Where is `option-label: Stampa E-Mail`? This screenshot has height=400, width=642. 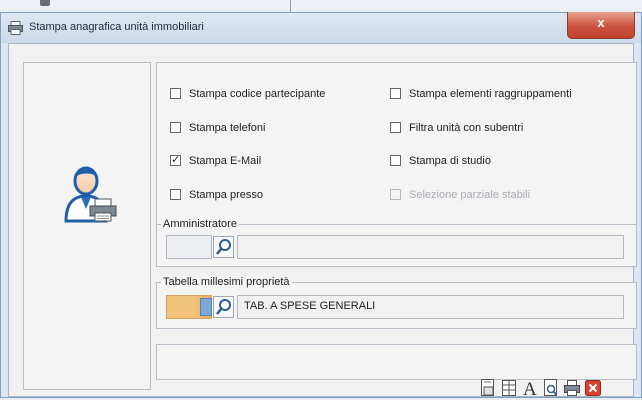 option-label: Stampa E-Mail is located at coordinates (225, 161).